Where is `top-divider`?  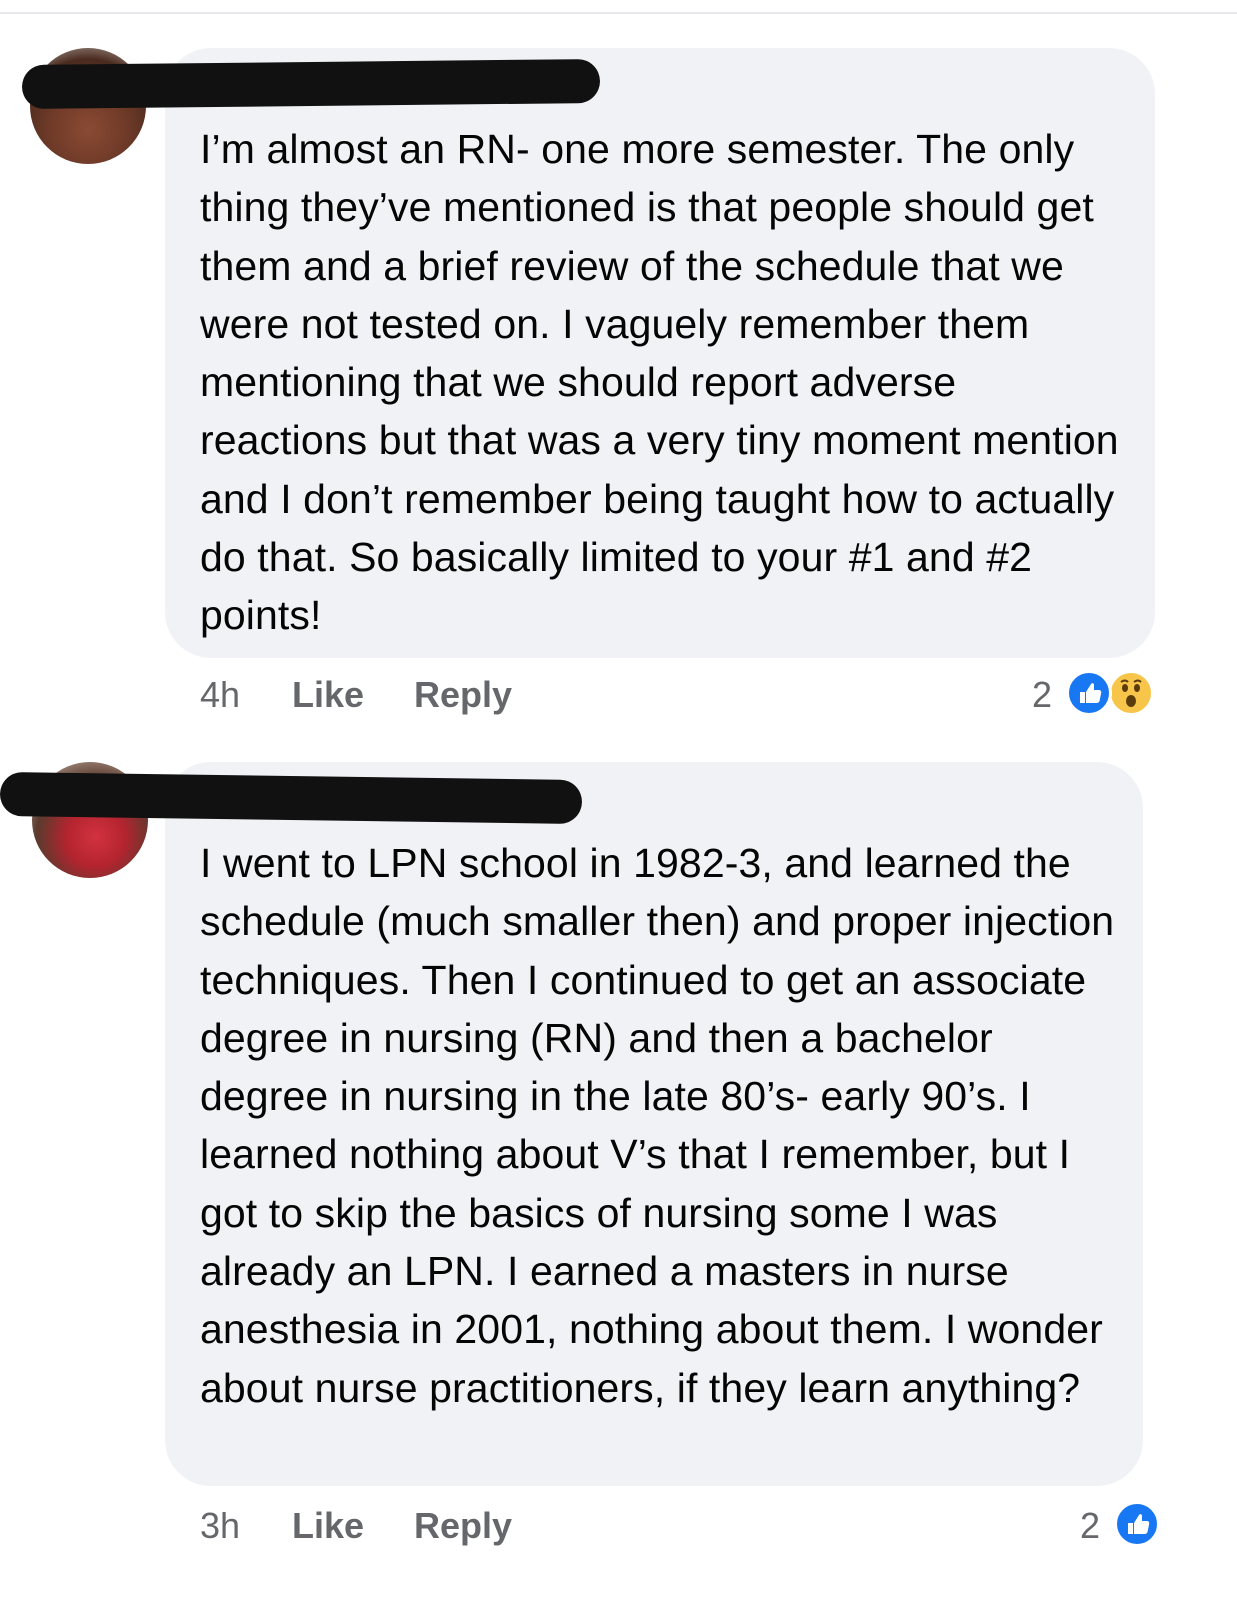 top-divider is located at coordinates (618, 13).